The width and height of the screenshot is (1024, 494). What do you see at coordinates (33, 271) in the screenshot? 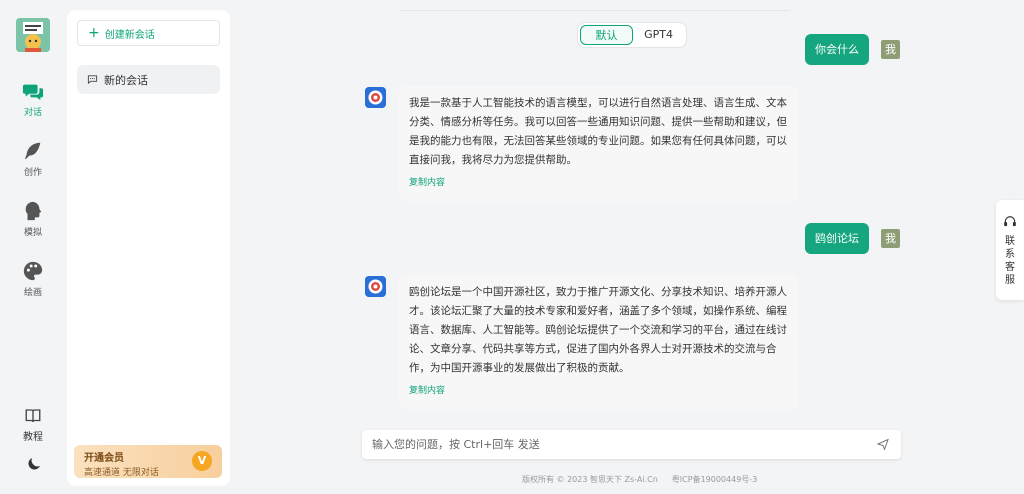
I see `palette-icon` at bounding box center [33, 271].